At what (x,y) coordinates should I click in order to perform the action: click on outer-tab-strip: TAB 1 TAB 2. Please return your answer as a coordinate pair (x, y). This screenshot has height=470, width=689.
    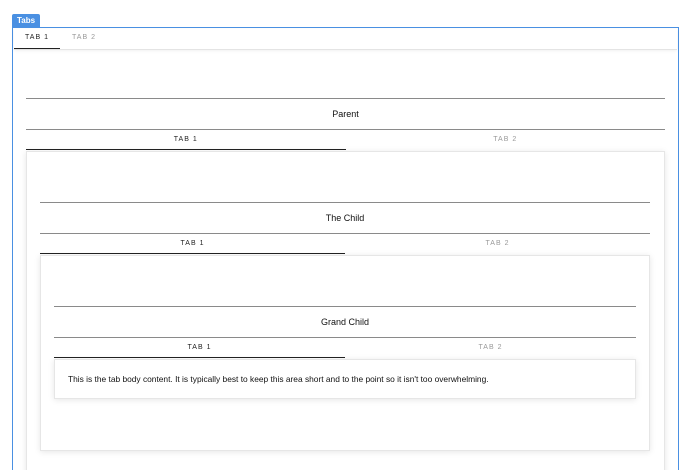
    Looking at the image, I should click on (345, 39).